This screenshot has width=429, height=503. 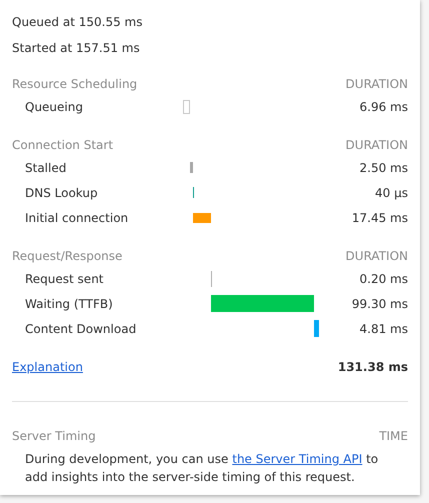 What do you see at coordinates (77, 218) in the screenshot?
I see `timing-label: Initial connection` at bounding box center [77, 218].